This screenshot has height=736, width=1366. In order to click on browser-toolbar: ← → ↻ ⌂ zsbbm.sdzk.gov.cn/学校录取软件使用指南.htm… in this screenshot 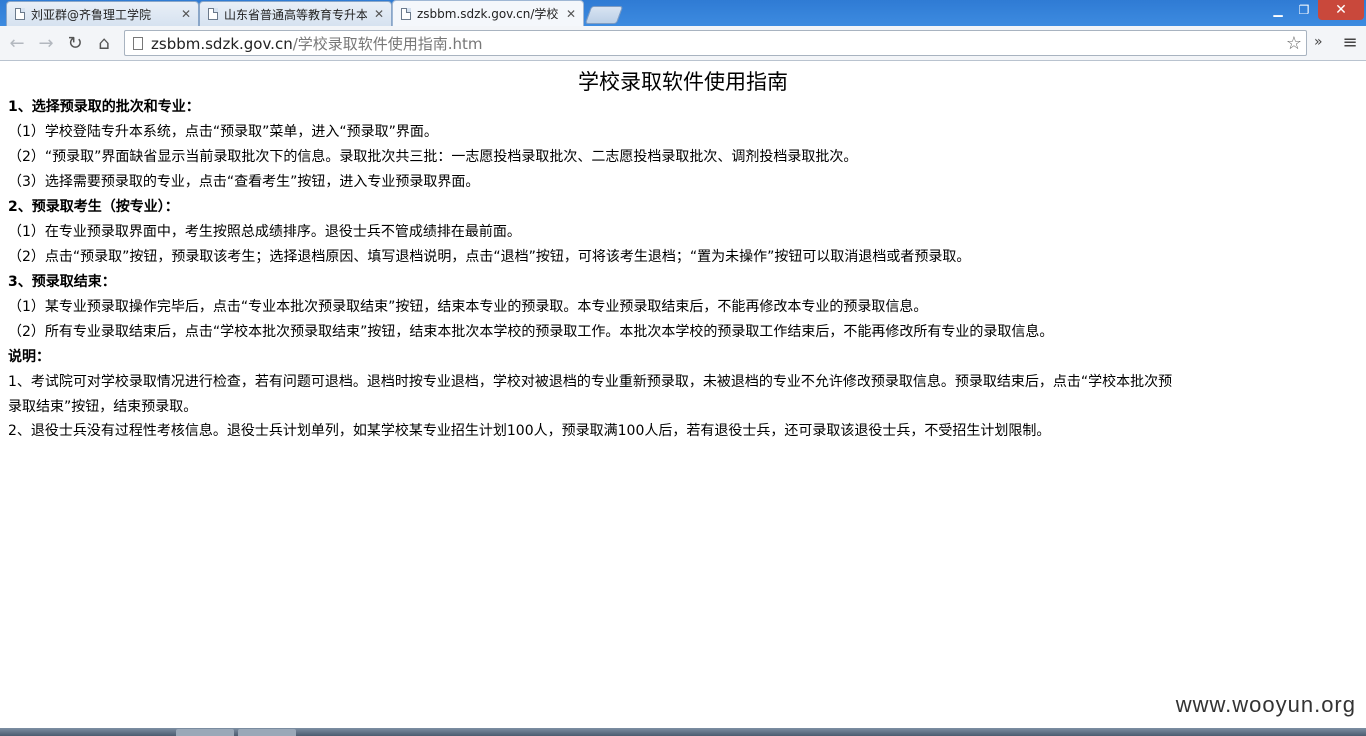, I will do `click(683, 43)`.